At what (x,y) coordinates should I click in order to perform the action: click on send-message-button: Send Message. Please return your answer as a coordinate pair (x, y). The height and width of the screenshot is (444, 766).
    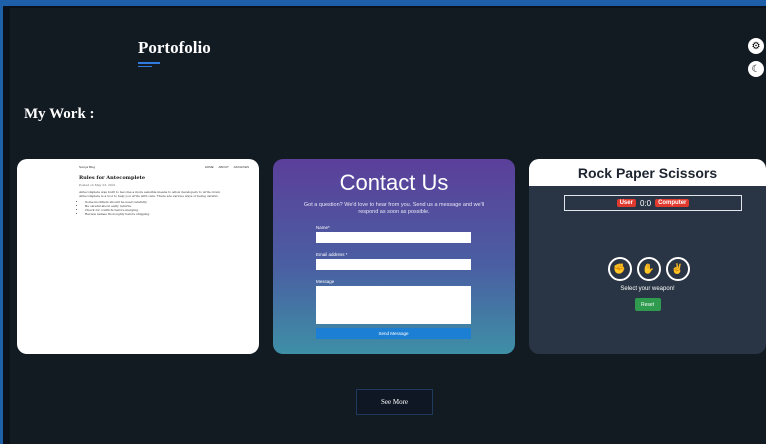
    Looking at the image, I should click on (393, 333).